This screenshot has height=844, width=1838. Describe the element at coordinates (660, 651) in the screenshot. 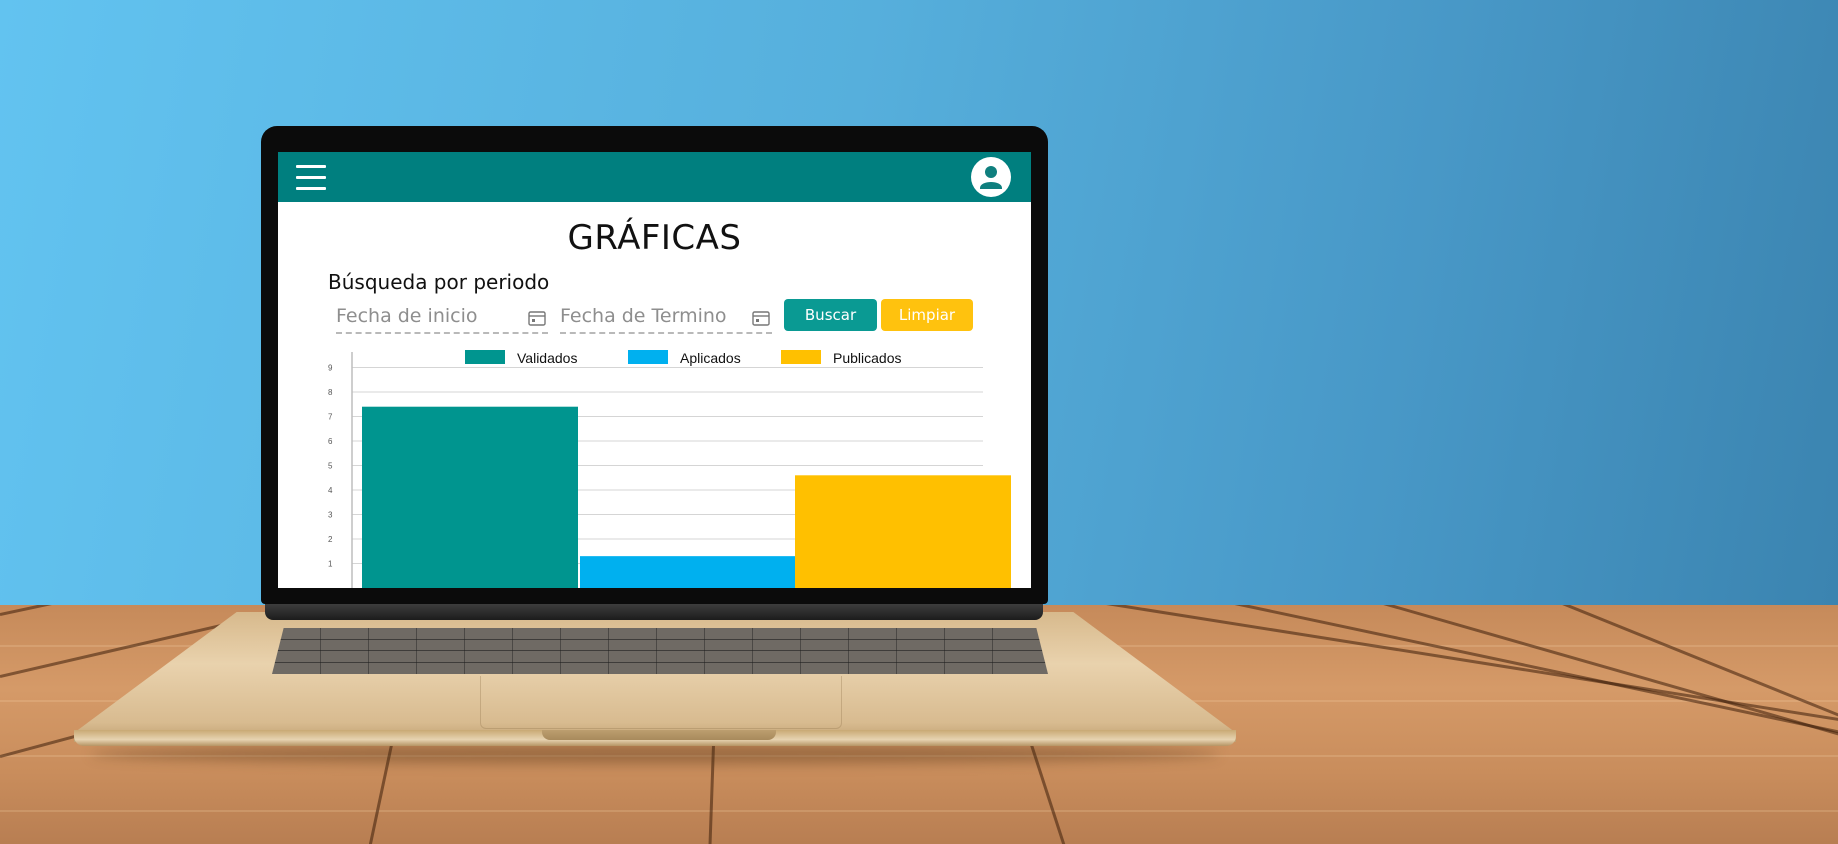

I see `keyboard` at that location.